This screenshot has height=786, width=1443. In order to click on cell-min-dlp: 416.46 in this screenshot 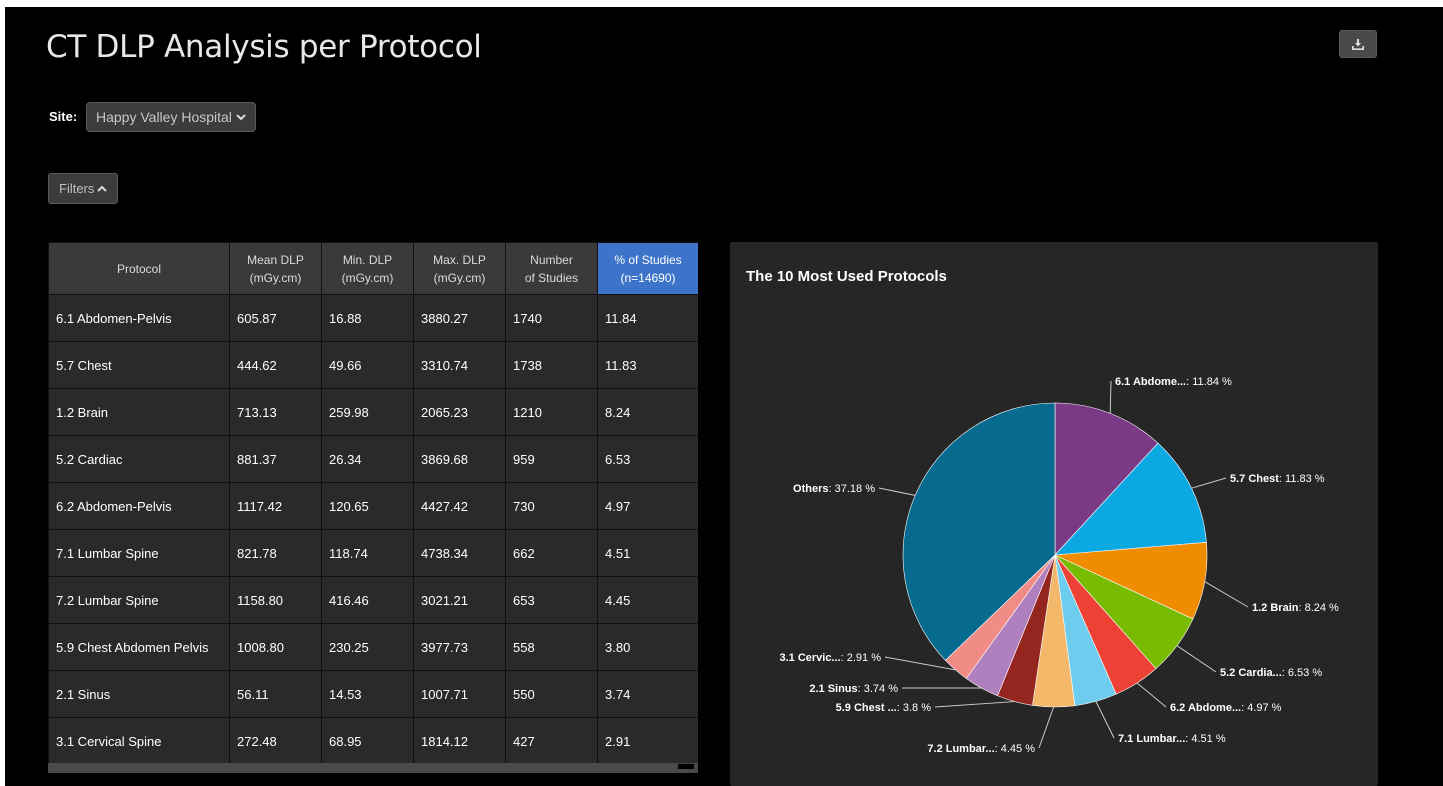, I will do `click(367, 600)`.